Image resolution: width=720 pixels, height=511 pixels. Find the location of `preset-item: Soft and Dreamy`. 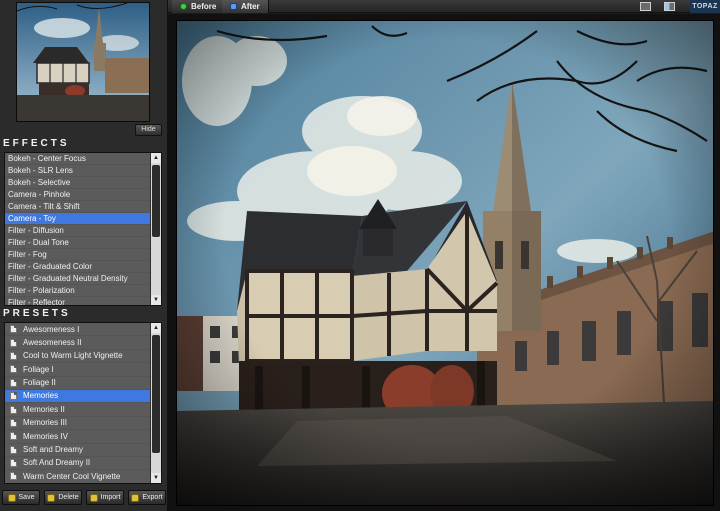

preset-item: Soft and Dreamy is located at coordinates (77, 450).